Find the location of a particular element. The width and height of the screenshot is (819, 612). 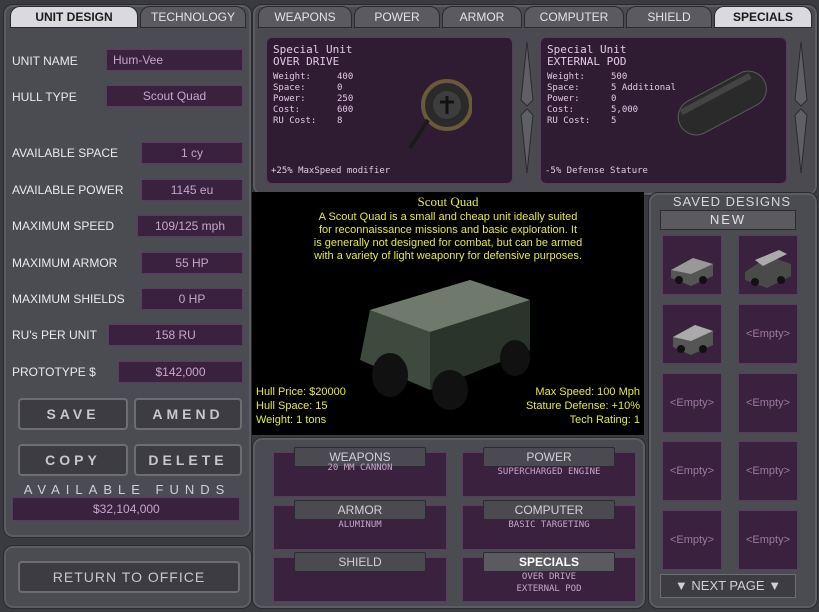

space-label: AVAILABLE SPACE is located at coordinates (65, 153).